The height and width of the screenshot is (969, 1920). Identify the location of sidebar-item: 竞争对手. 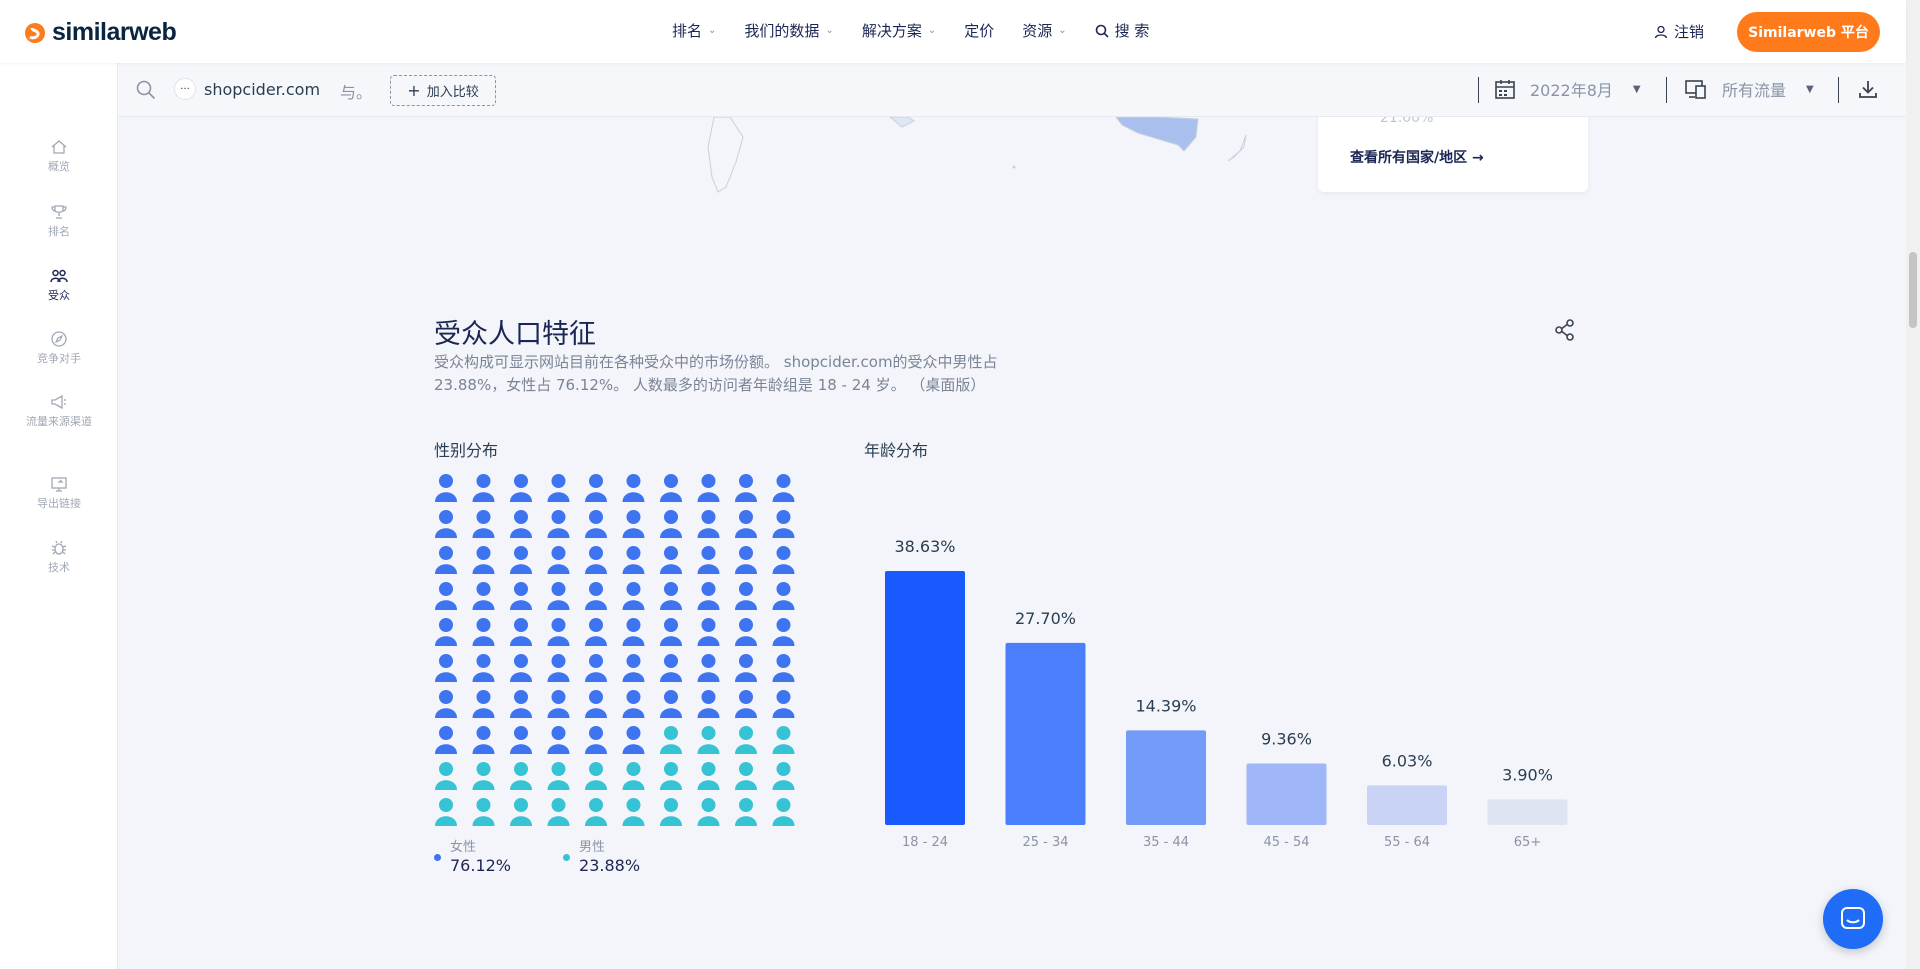
(59, 347).